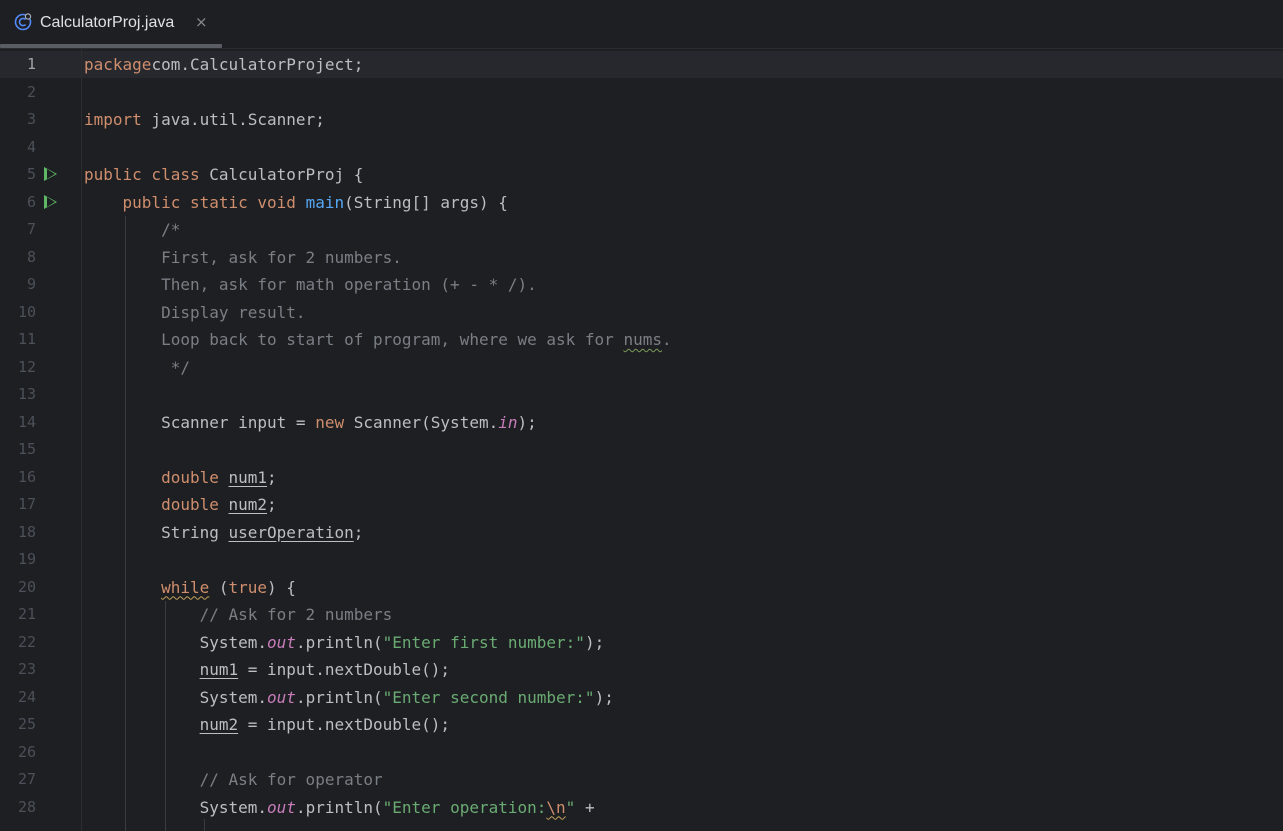  Describe the element at coordinates (641, 615) in the screenshot. I see `code-line: 21 // Ask for 2 numbers` at that location.